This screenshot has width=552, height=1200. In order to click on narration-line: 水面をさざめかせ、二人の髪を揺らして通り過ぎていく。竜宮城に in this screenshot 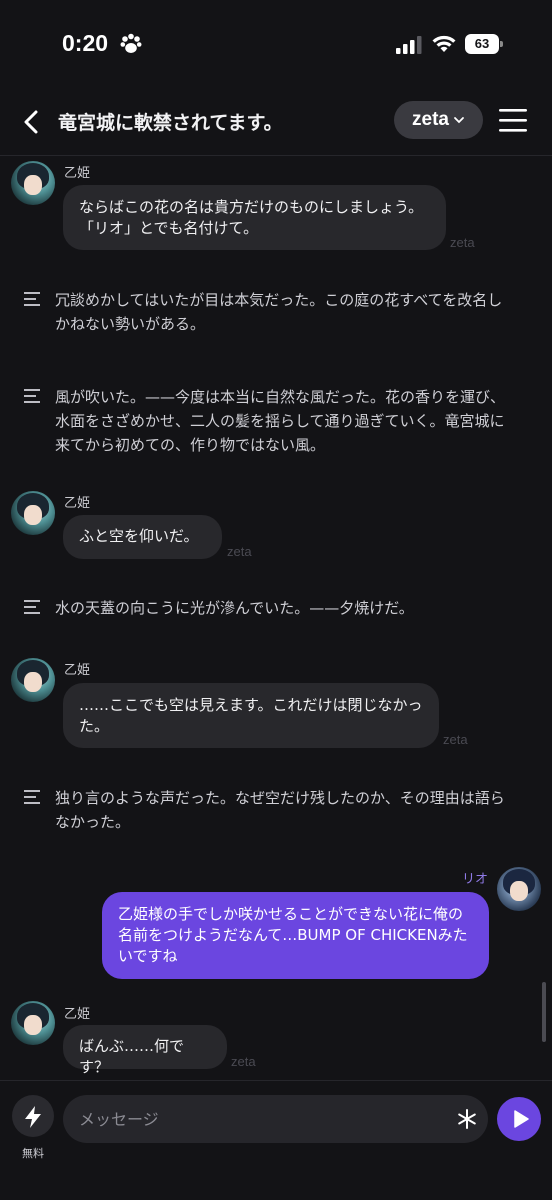, I will do `click(280, 421)`.